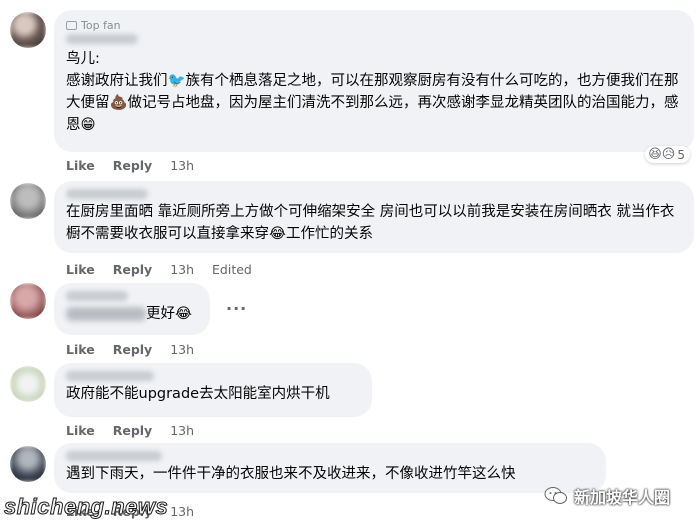  What do you see at coordinates (106, 314) in the screenshot?
I see `blurred-text` at bounding box center [106, 314].